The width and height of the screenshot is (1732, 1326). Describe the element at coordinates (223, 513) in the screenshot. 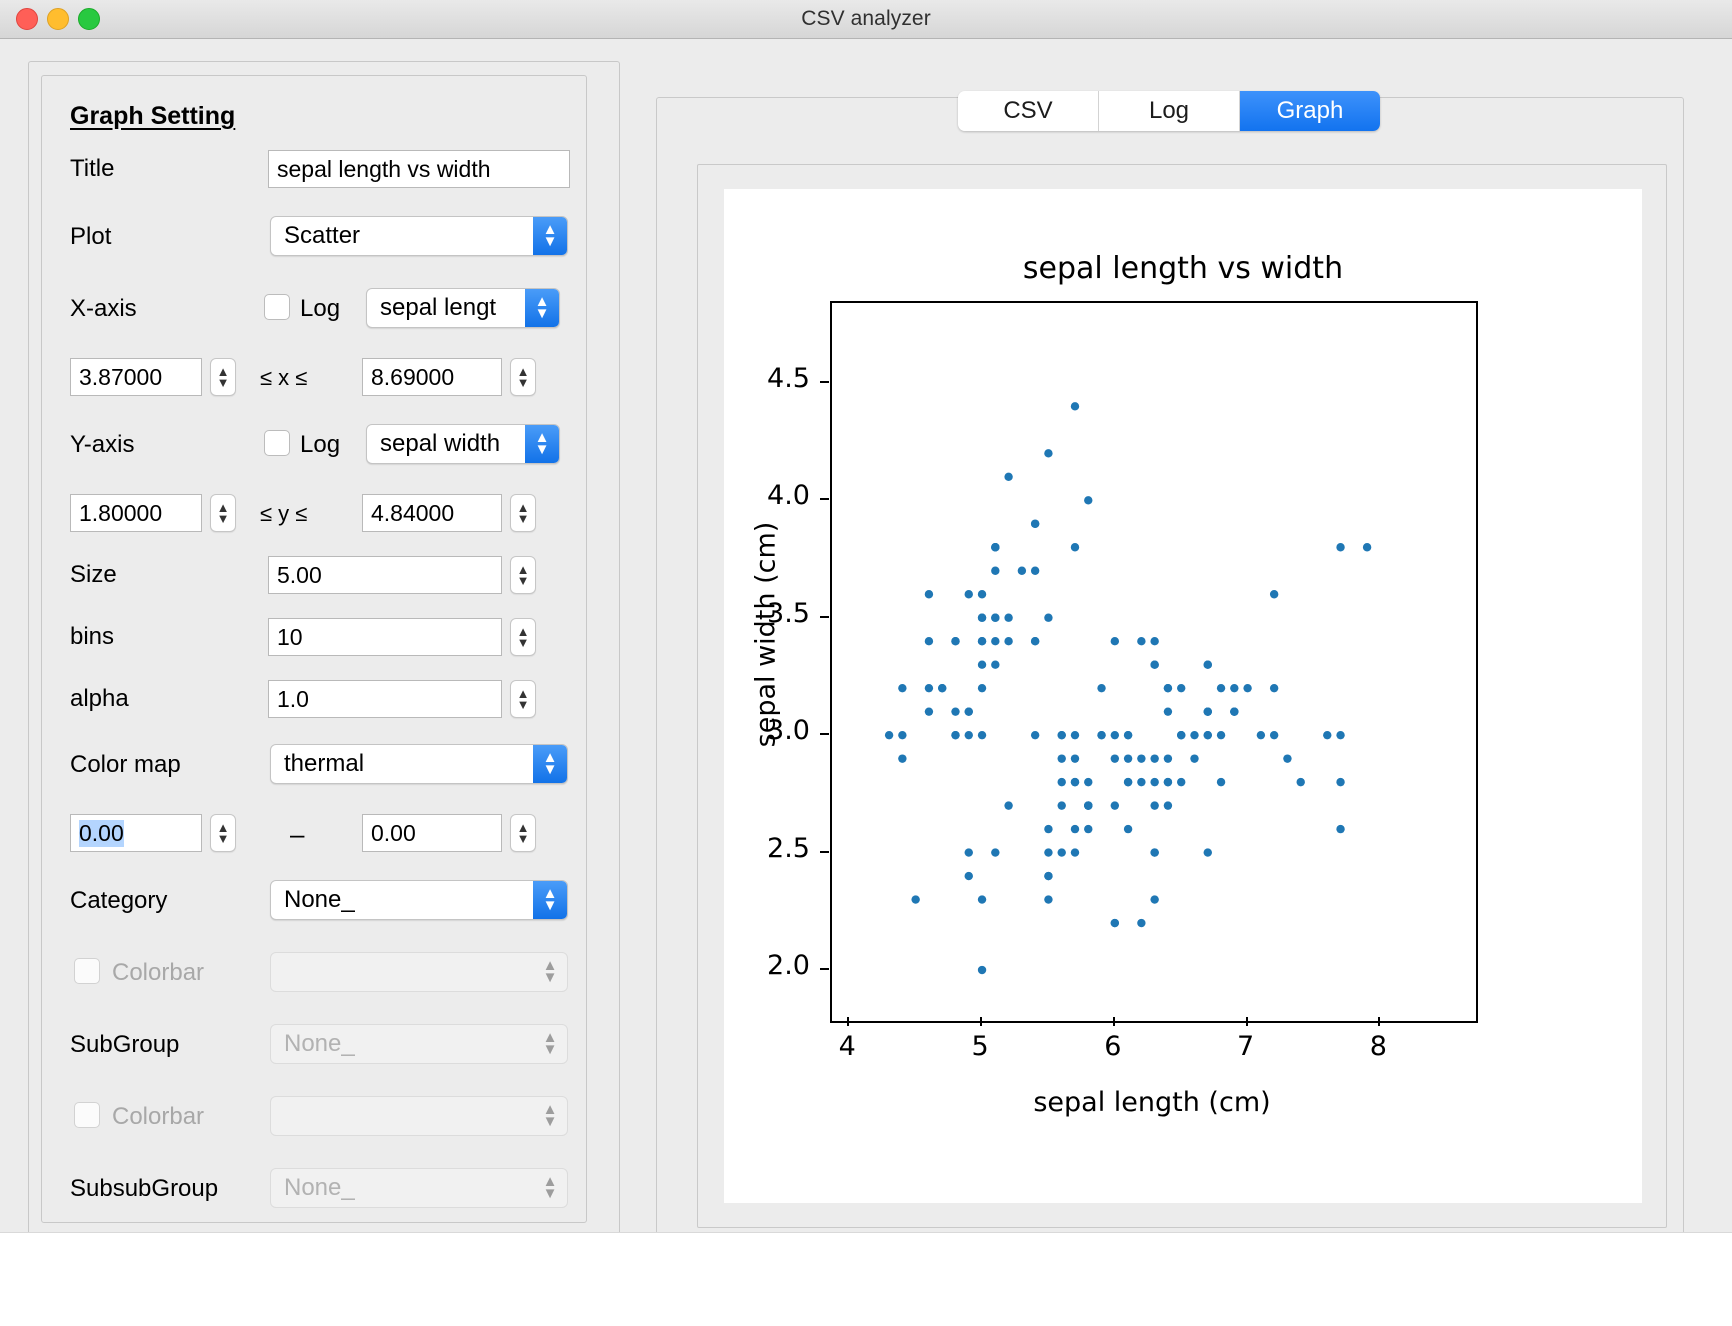

I see `ymin-stepper: ▲ ▼` at that location.